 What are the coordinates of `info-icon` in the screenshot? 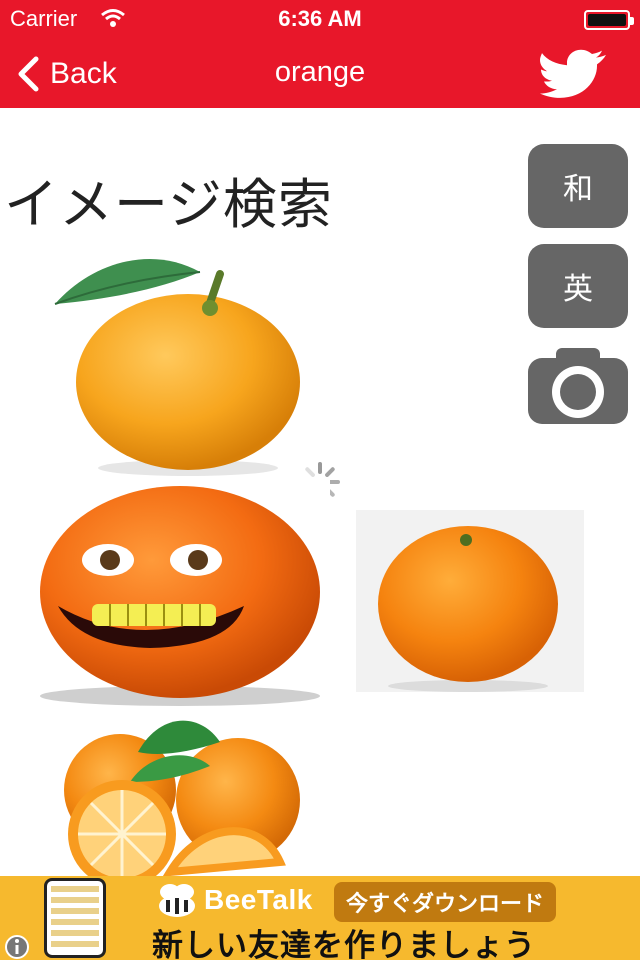 It's located at (17, 947).